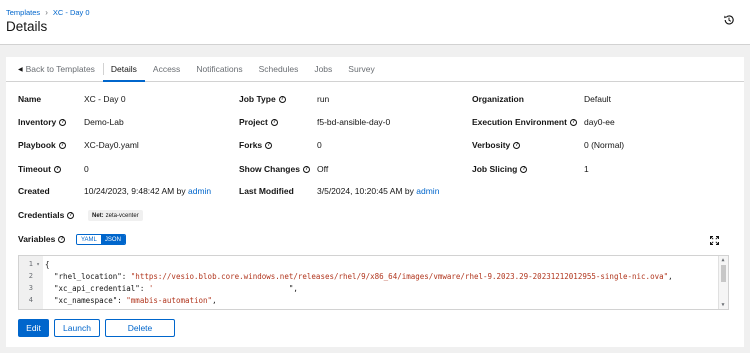  I want to click on credentials-label: Credentials?, so click(46, 215).